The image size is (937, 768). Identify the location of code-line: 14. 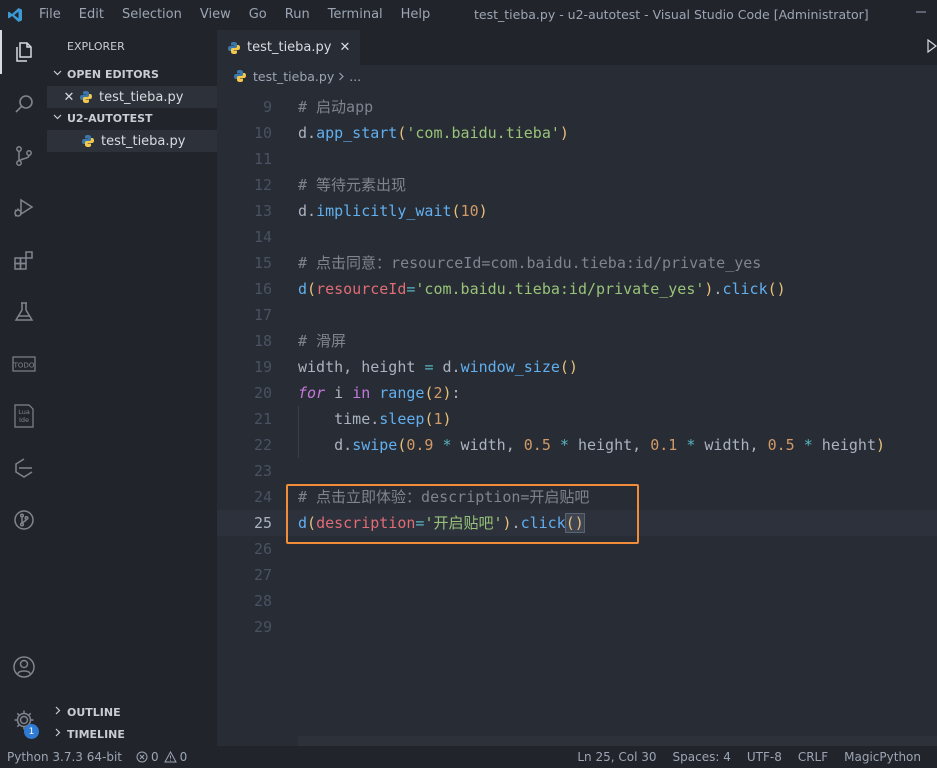
(577, 237).